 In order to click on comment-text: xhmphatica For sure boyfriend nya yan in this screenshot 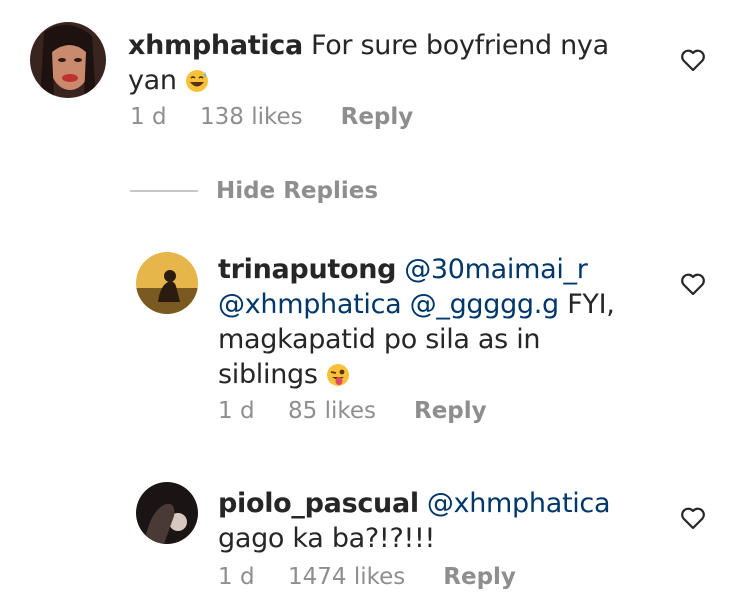, I will do `click(378, 63)`.